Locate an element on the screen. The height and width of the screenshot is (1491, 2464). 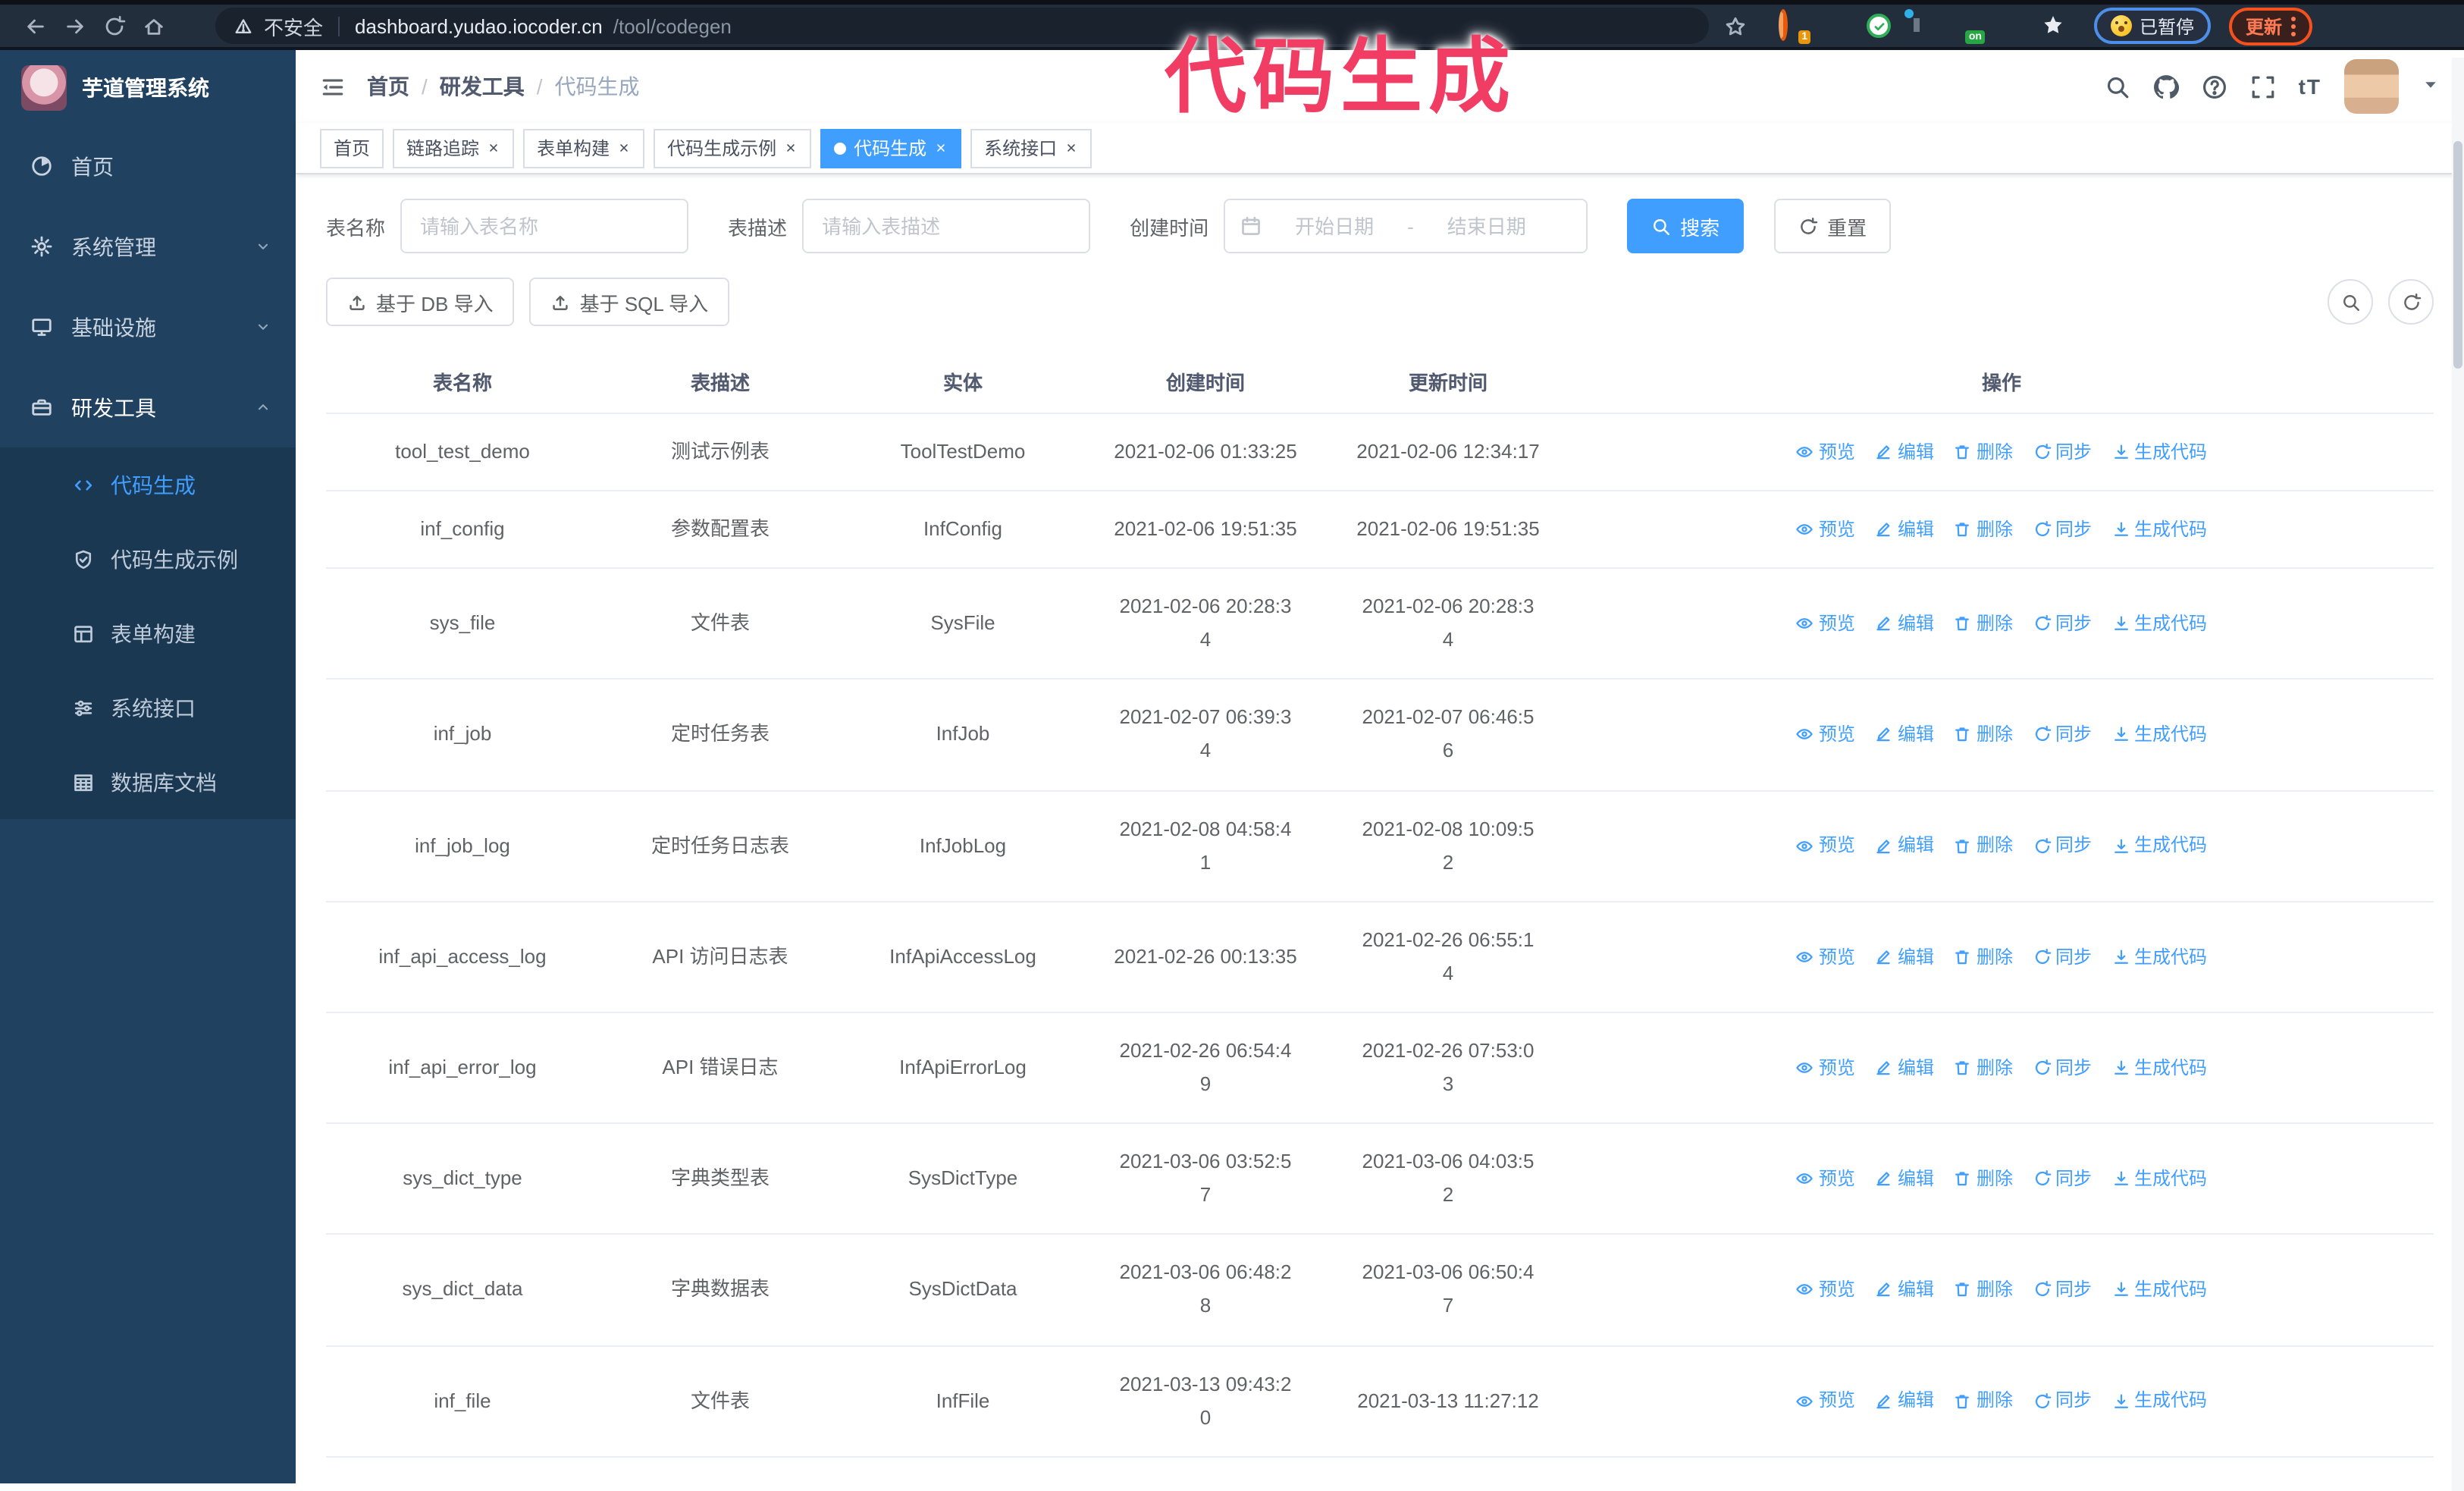
tags-view-tab: 代码生成 is located at coordinates (891, 148).